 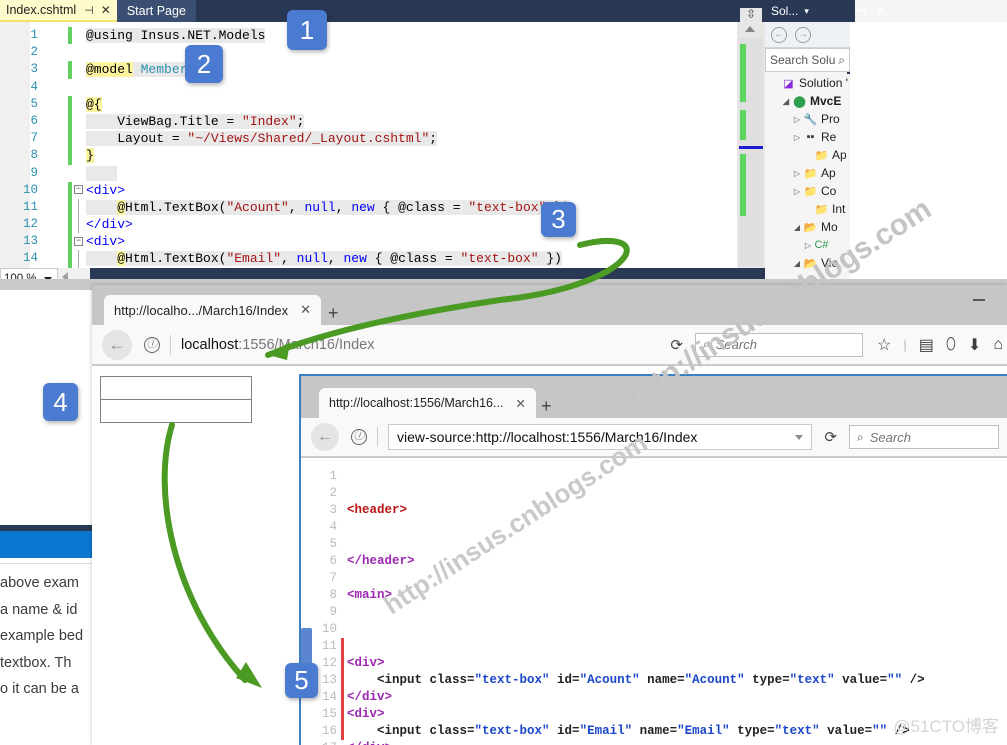 I want to click on solution-tree-item: ◢ ⬤ MvcE, so click(x=807, y=101).